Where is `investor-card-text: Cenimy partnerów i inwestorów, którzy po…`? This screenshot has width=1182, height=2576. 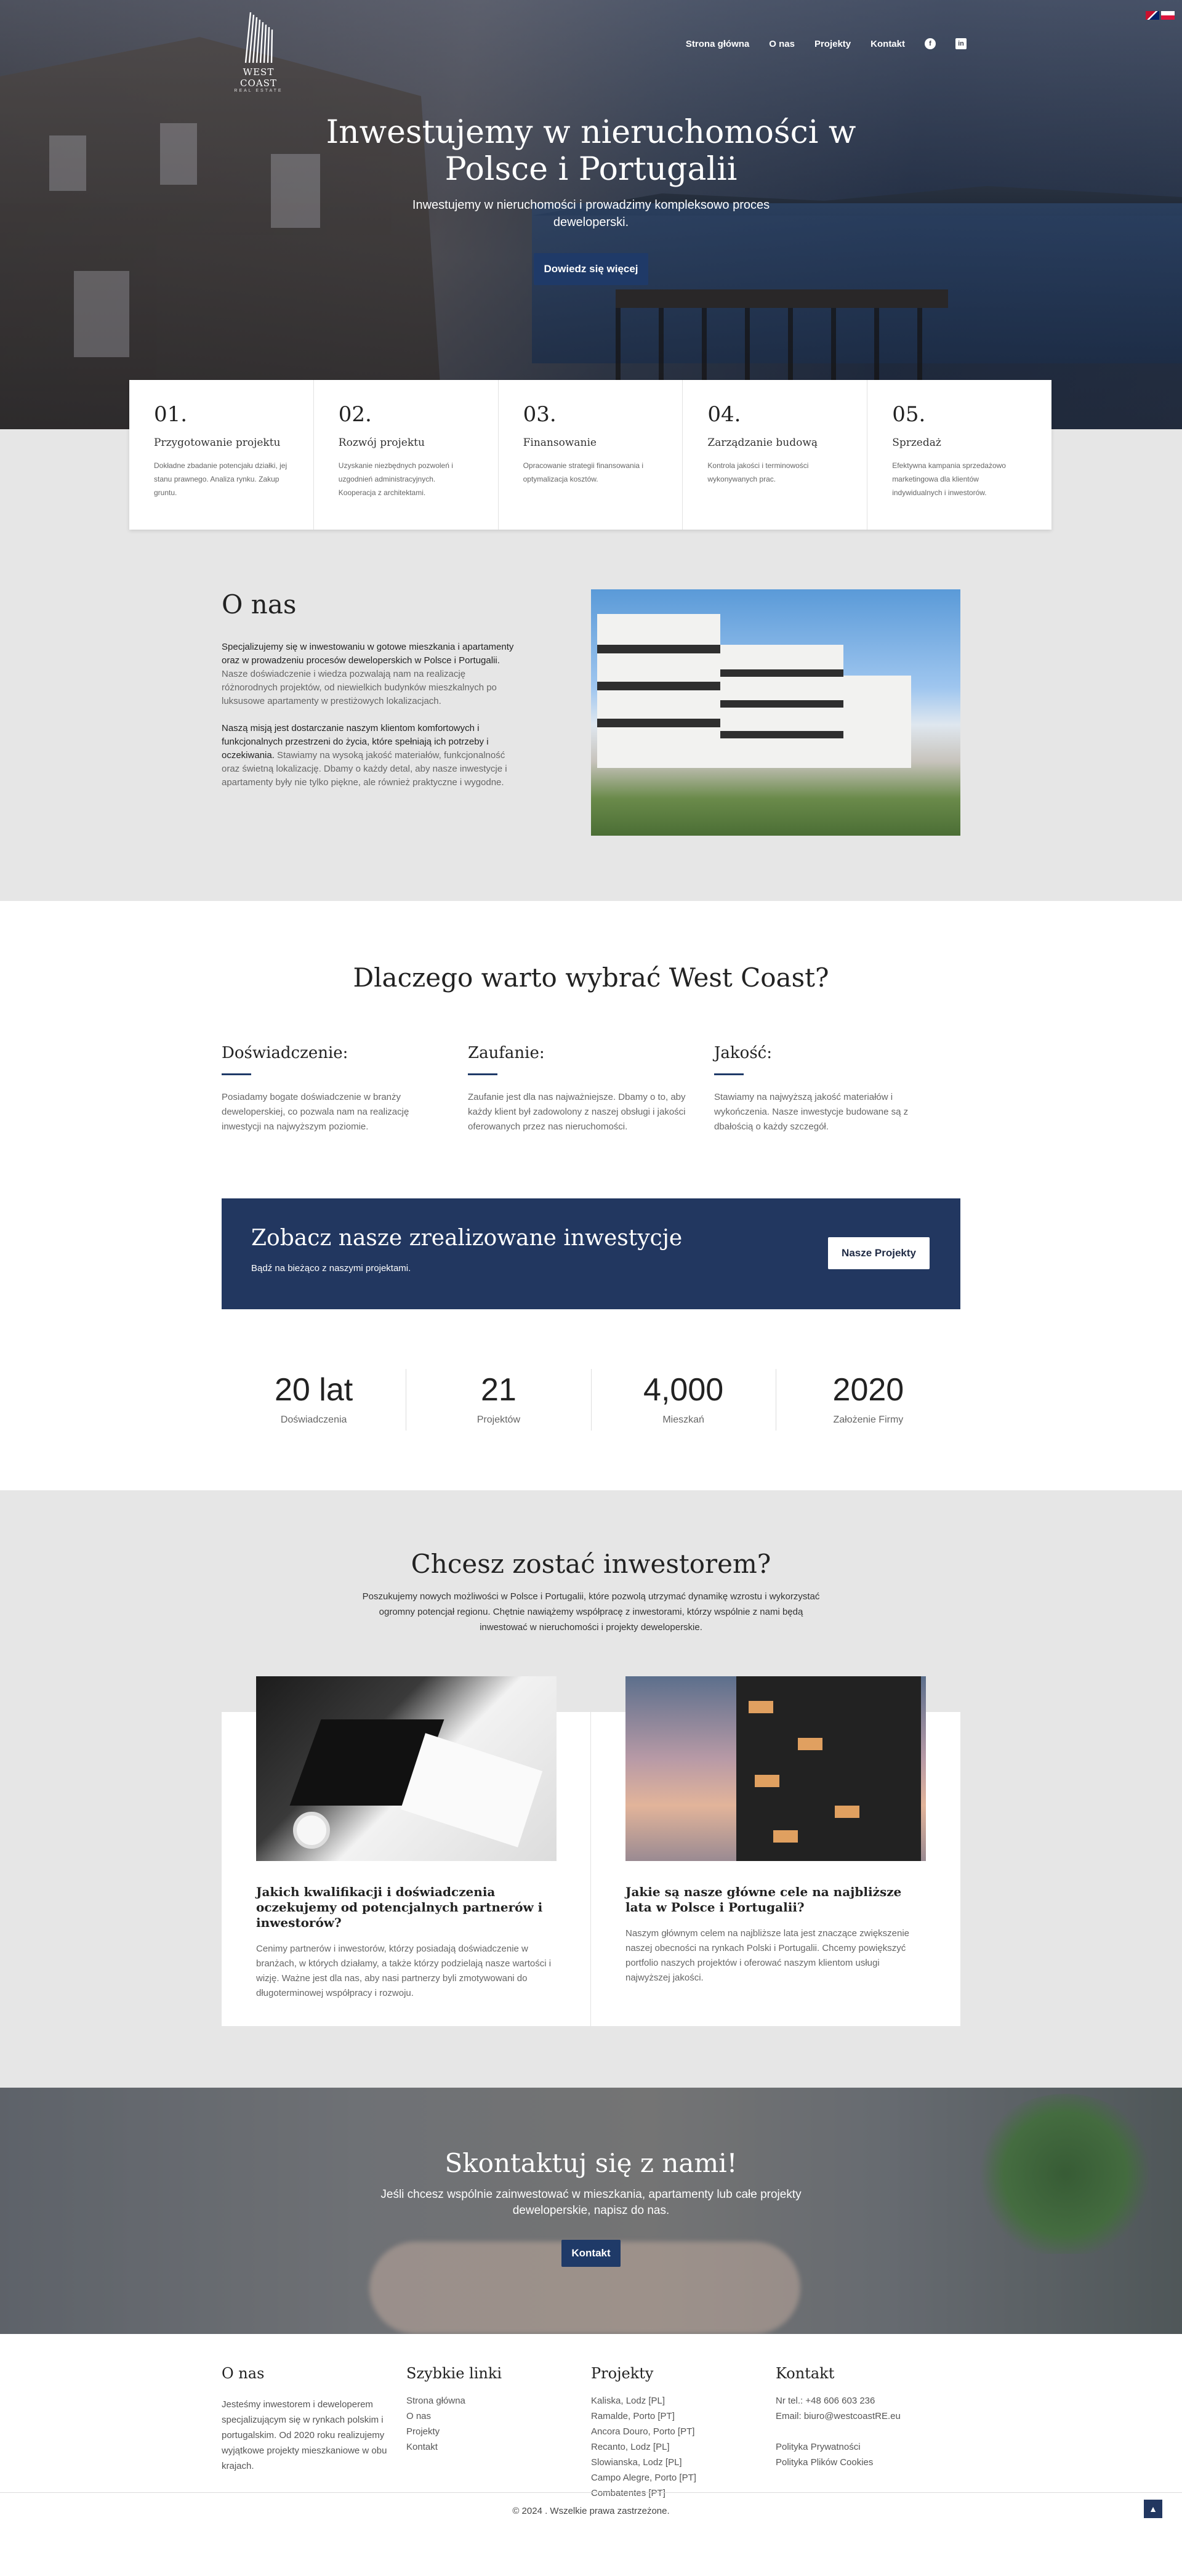 investor-card-text: Cenimy partnerów i inwestorów, którzy po… is located at coordinates (404, 1971).